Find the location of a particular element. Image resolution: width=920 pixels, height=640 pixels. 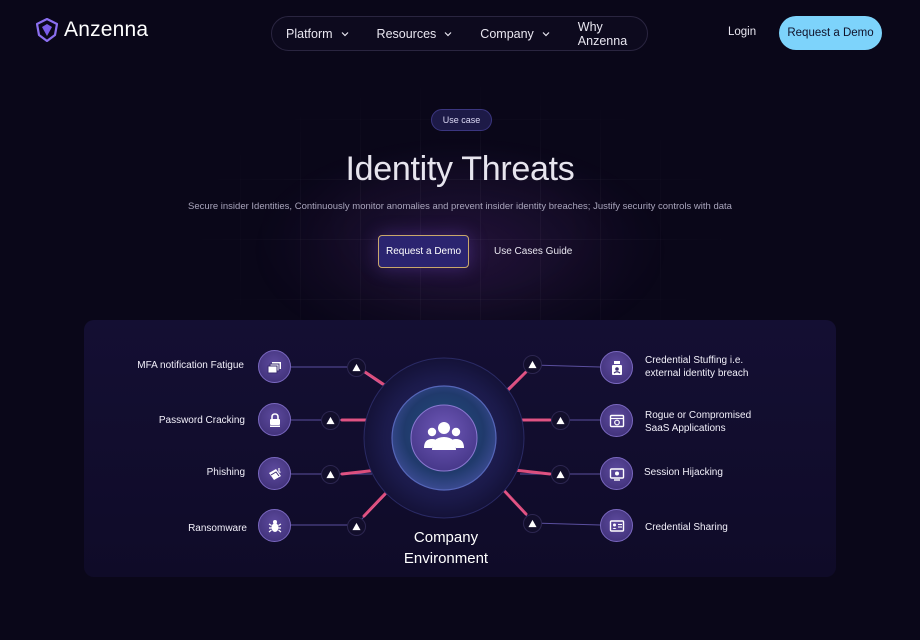

hero-request-demo-button: Request a Demo is located at coordinates (423, 251).